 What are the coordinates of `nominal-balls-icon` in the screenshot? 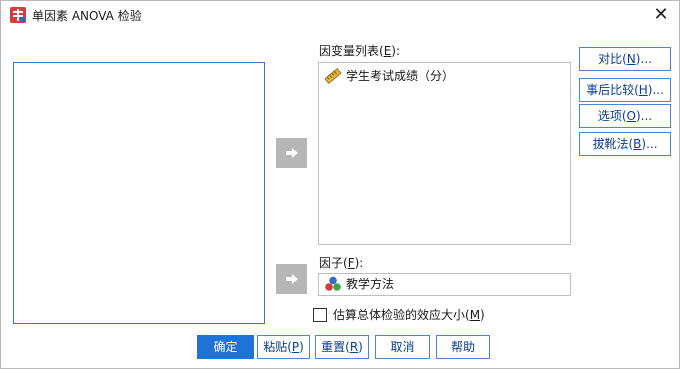 It's located at (333, 283).